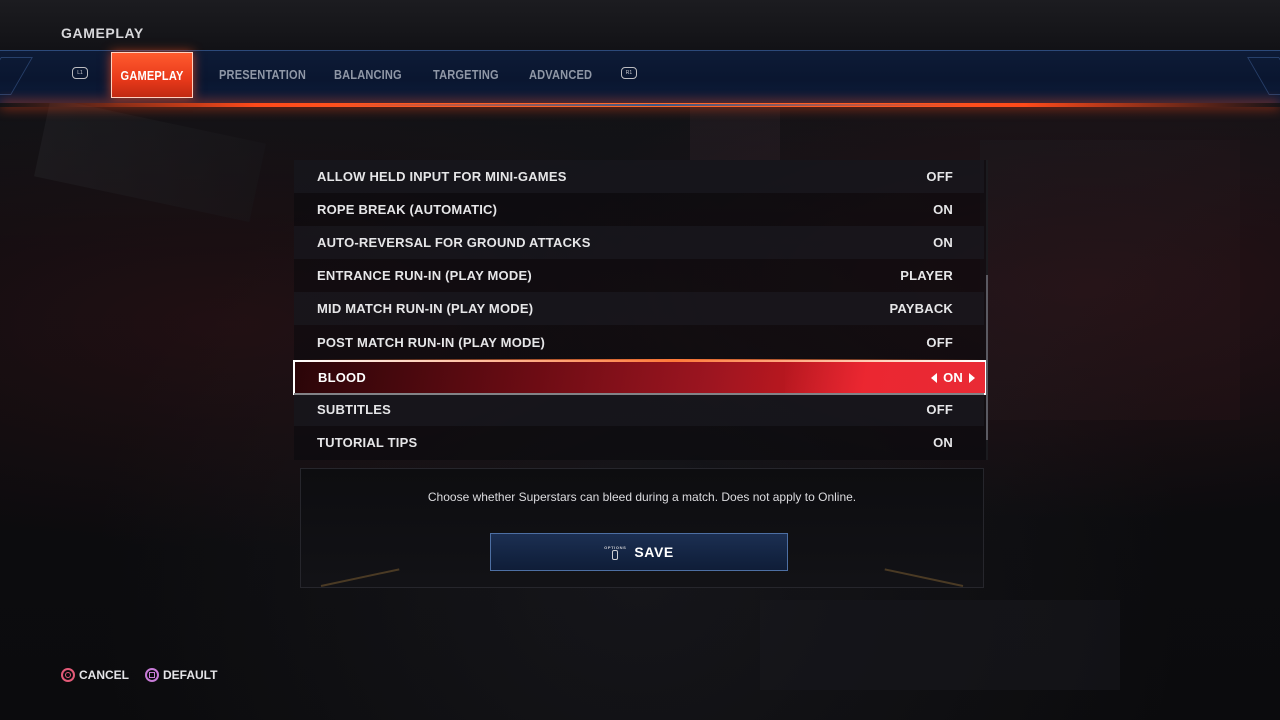 The width and height of the screenshot is (1280, 720). What do you see at coordinates (407, 209) in the screenshot?
I see `setting-label: ROPE BREAK (AUTOMATIC)` at bounding box center [407, 209].